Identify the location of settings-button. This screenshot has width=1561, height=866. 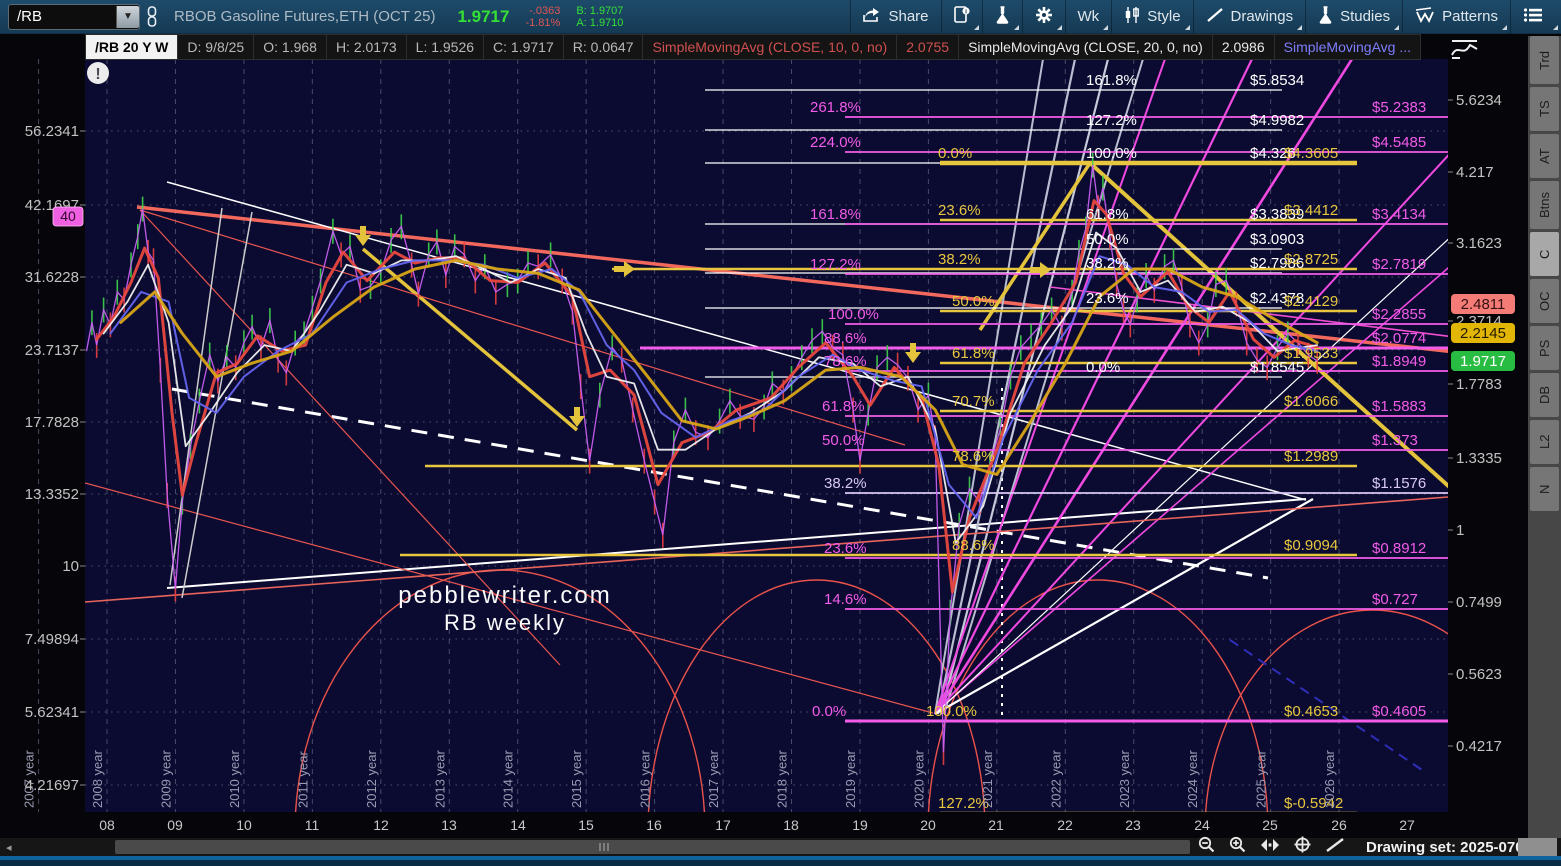
(1043, 16).